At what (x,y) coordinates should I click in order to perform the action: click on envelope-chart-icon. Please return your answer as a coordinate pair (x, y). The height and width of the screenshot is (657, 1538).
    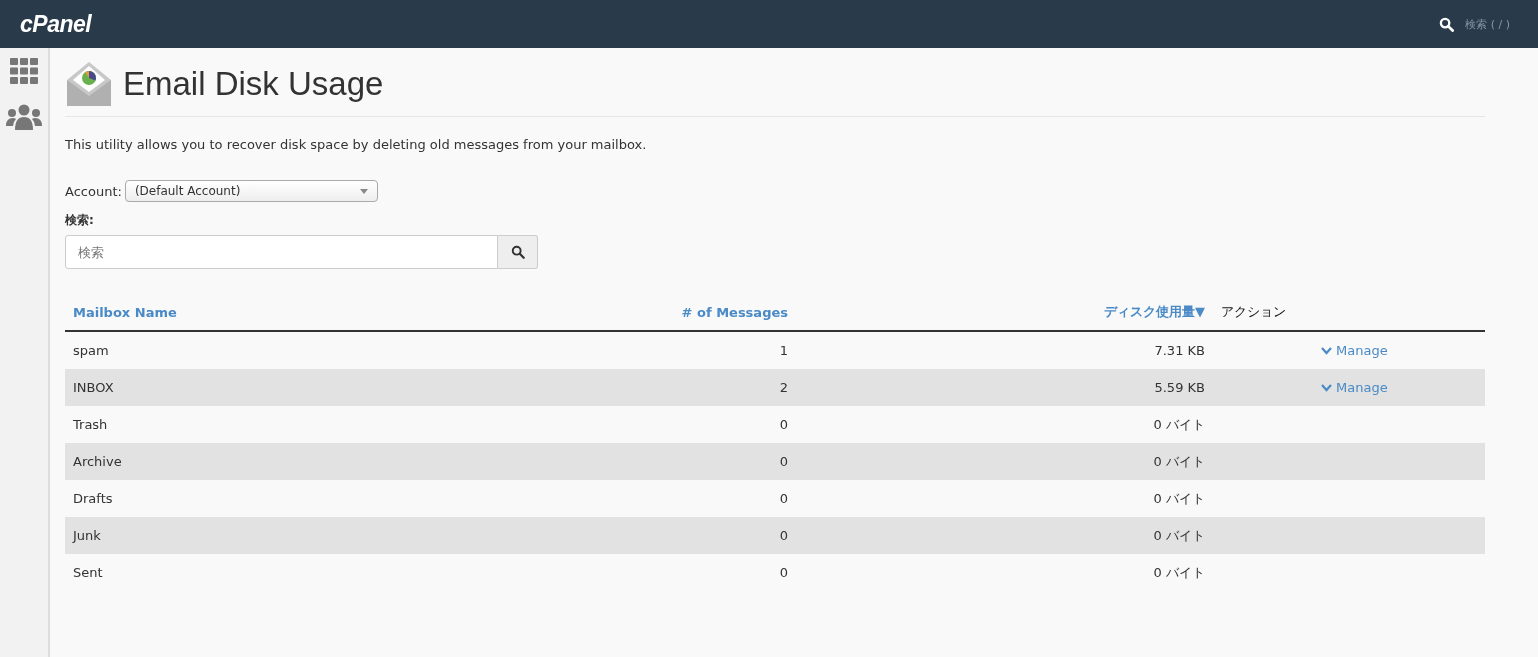
    Looking at the image, I should click on (89, 84).